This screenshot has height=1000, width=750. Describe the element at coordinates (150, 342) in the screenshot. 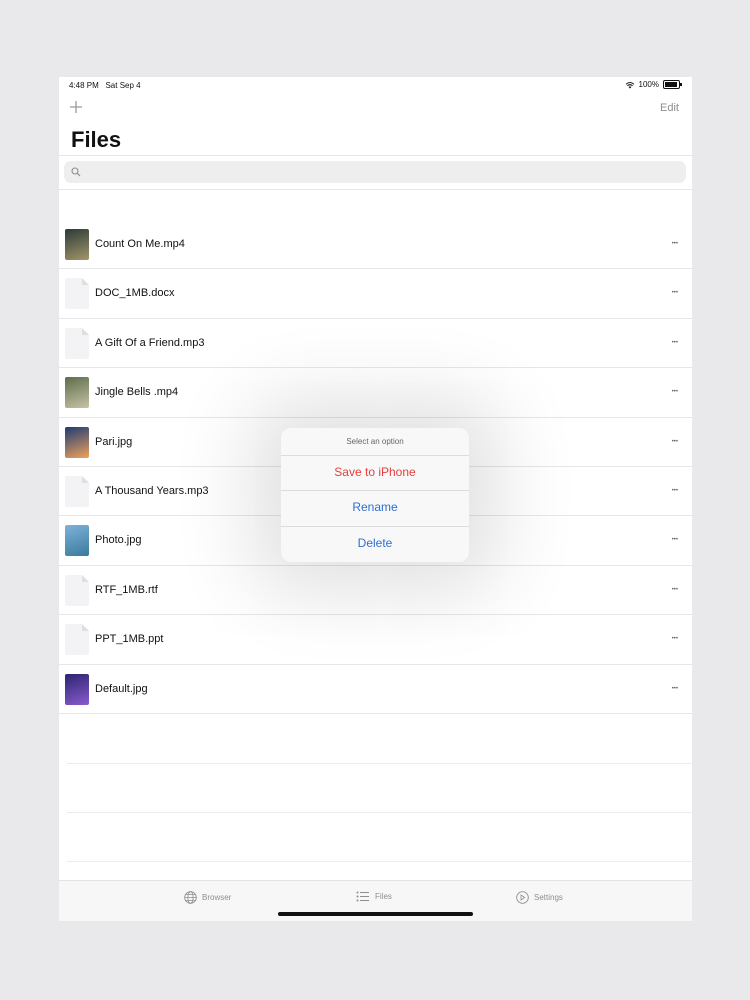

I see `file-name: A Gift Of a Friend.mp3` at that location.